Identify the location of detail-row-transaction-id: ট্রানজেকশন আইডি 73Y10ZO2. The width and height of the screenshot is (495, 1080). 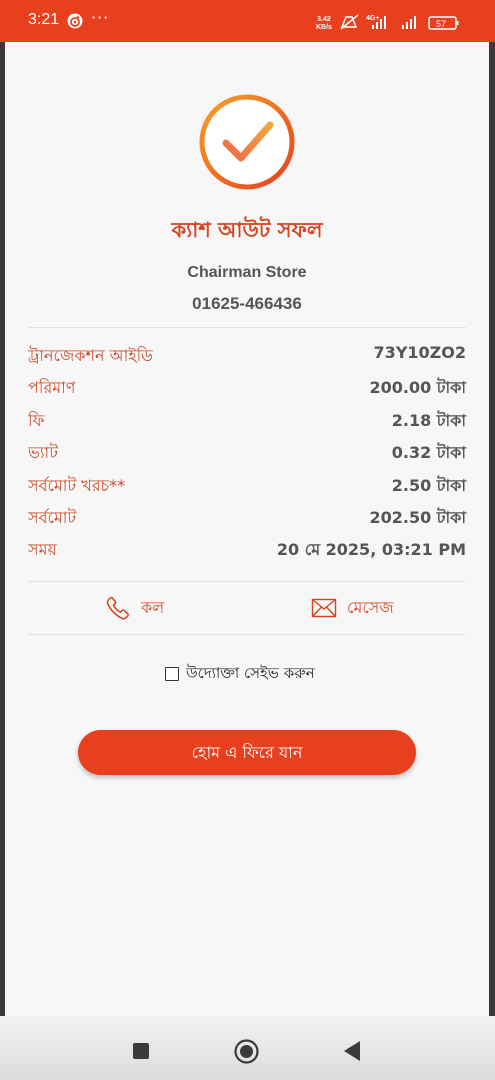
(247, 357).